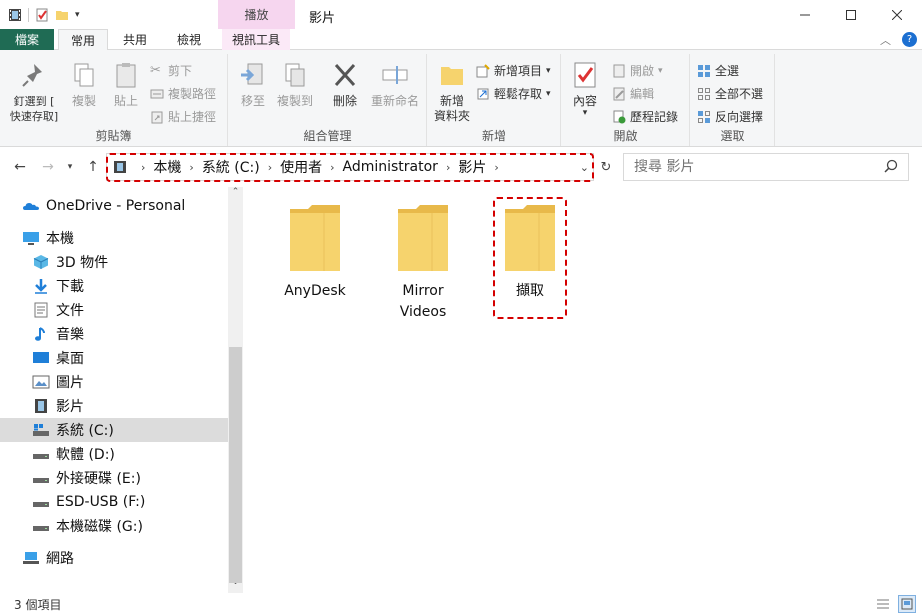 Image resolution: width=922 pixels, height=615 pixels. I want to click on minimize-button, so click(805, 14).